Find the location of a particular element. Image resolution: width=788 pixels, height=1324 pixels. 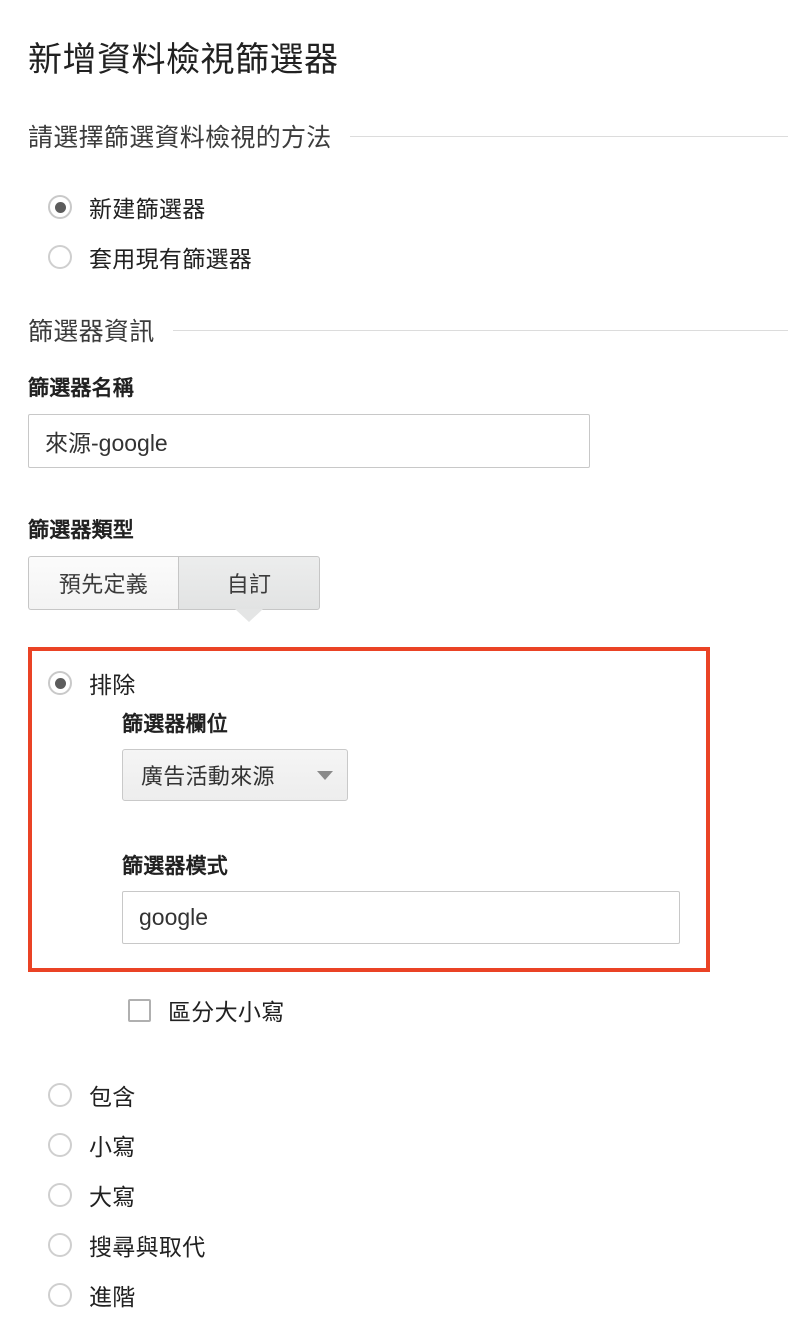

section-header-filter-info: 篩選器資訊 is located at coordinates (408, 330).